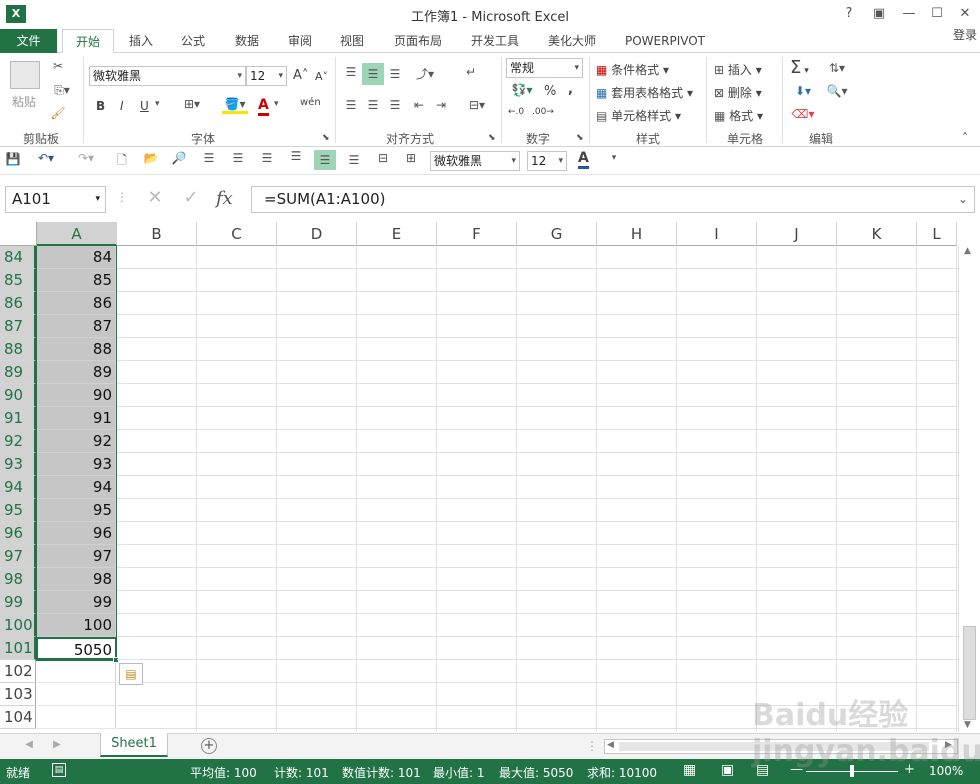 The image size is (980, 784). I want to click on font-color-dropdown-icon: ▾, so click(276, 104).